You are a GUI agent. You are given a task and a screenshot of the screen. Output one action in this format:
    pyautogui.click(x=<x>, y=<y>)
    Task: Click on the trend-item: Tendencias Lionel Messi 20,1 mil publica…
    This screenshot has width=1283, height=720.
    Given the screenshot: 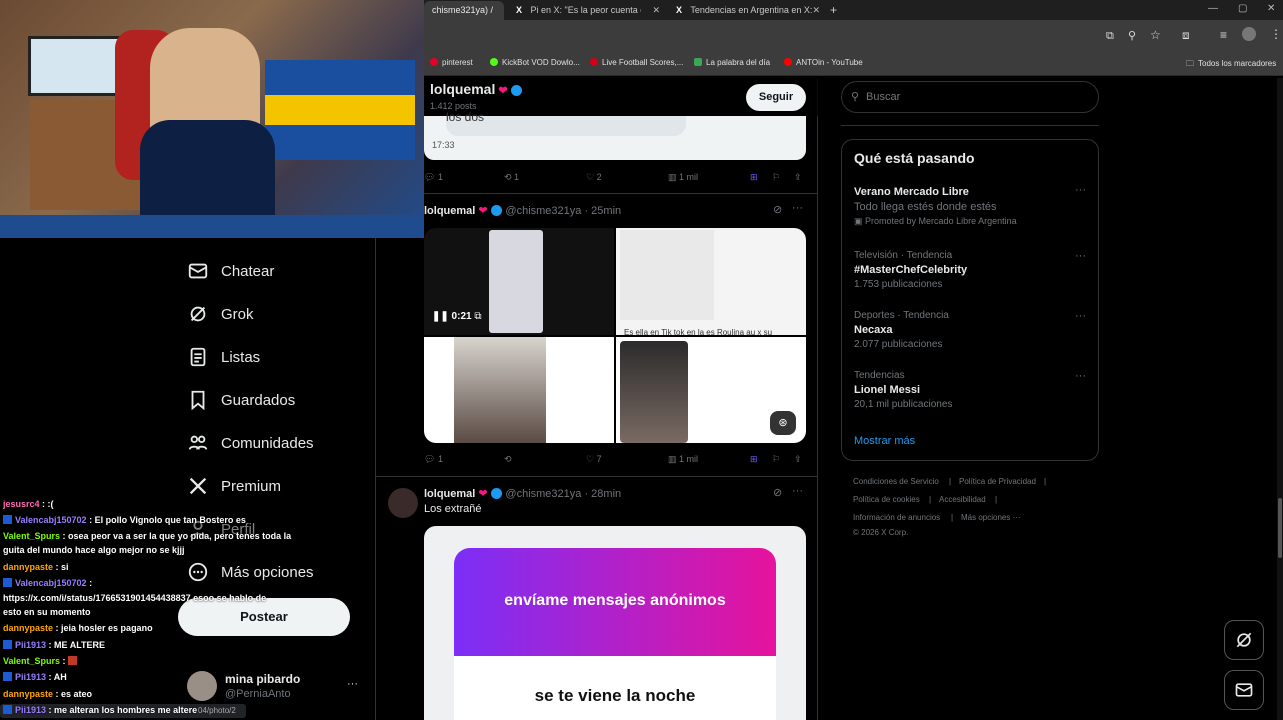 What is the action you would take?
    pyautogui.click(x=903, y=390)
    